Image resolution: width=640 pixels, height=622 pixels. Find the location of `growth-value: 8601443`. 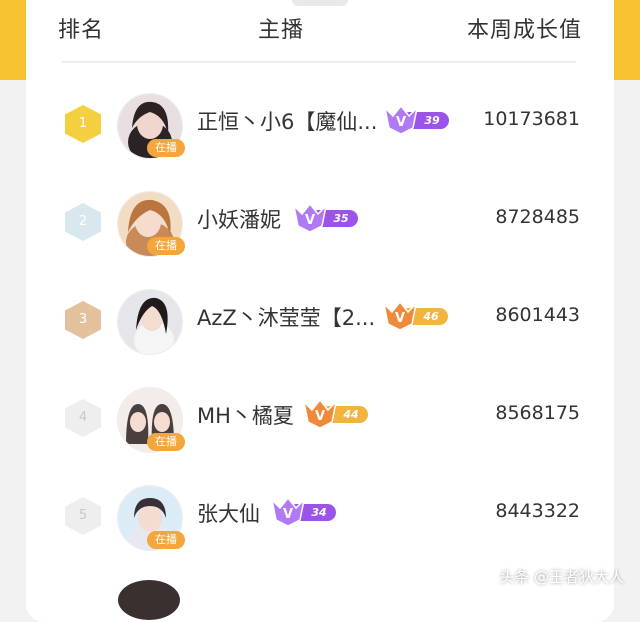

growth-value: 8601443 is located at coordinates (537, 315).